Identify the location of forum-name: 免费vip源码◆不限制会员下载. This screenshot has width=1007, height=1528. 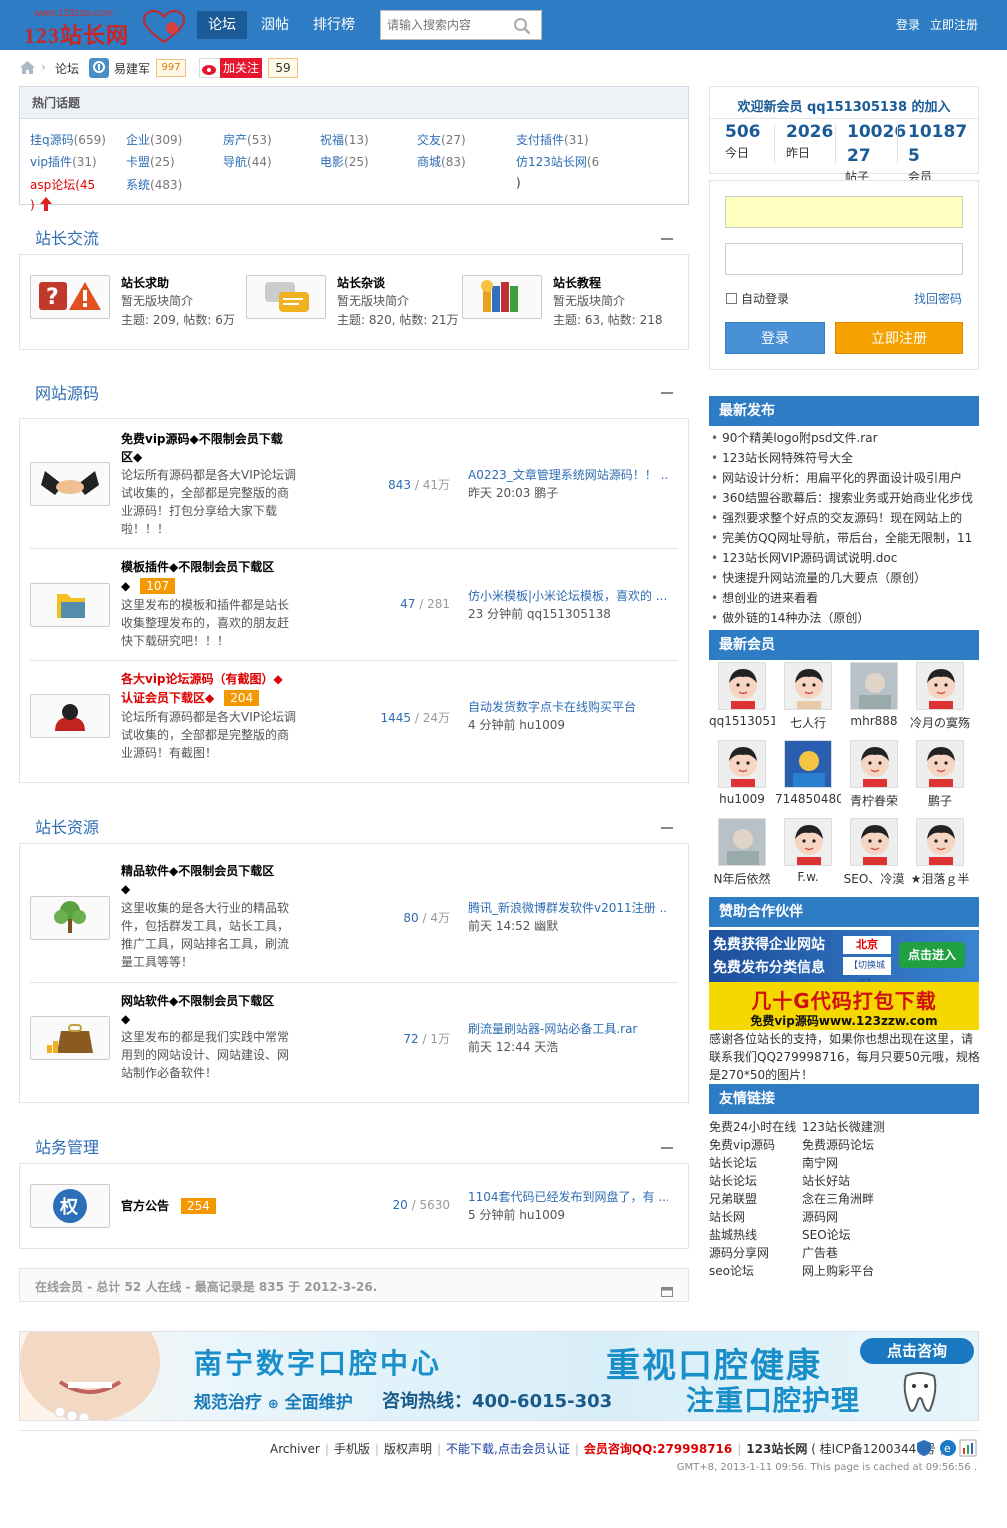
(202, 439).